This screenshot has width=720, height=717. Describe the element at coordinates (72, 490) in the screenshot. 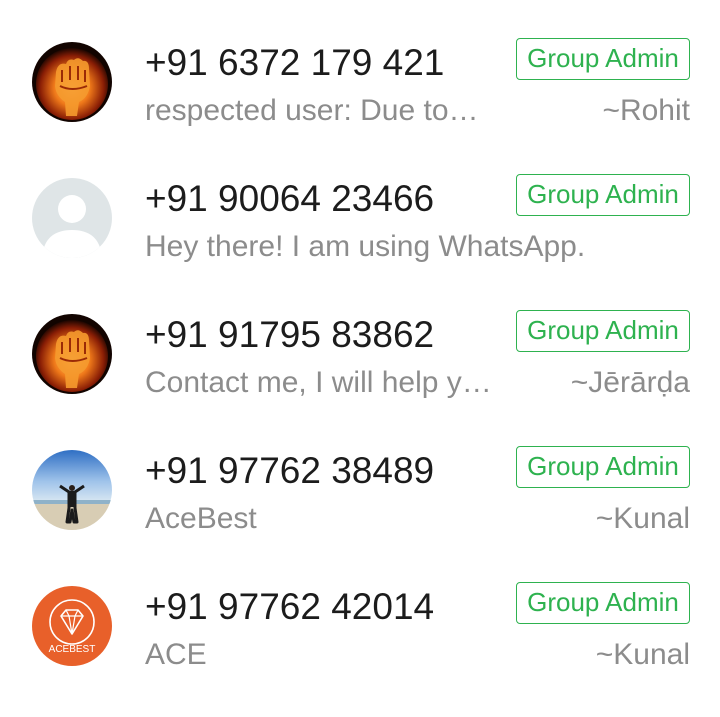

I see `beach-person-avatar` at that location.